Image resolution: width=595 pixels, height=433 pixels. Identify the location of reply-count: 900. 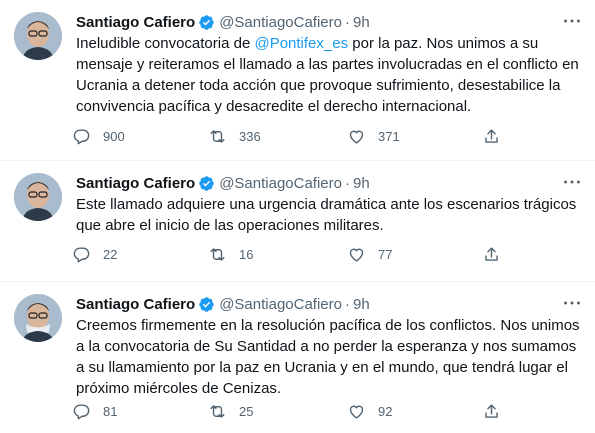
(114, 136).